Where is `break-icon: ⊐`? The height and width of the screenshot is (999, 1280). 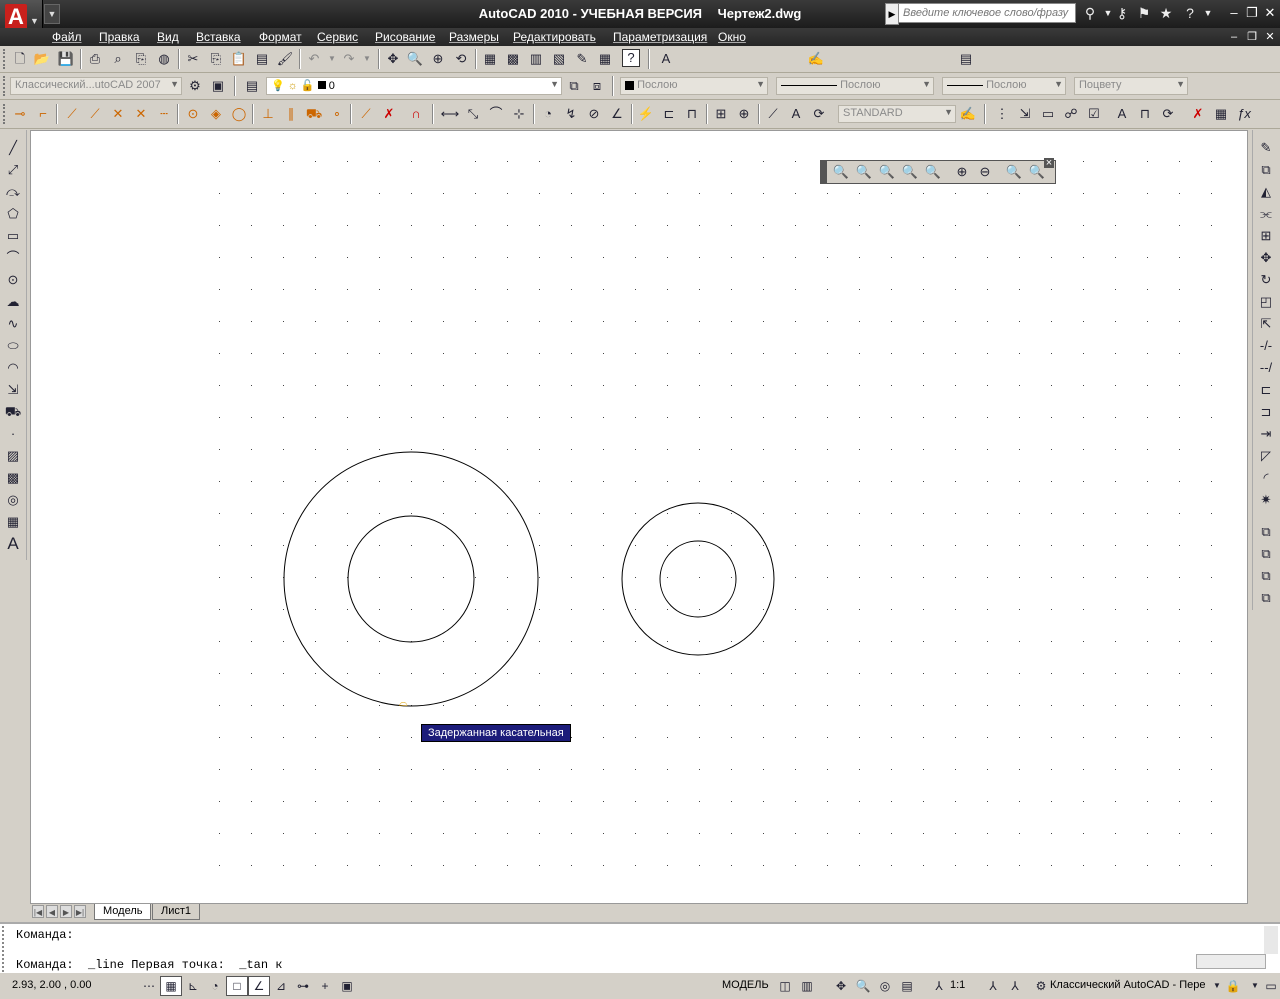 break-icon: ⊐ is located at coordinates (1266, 412).